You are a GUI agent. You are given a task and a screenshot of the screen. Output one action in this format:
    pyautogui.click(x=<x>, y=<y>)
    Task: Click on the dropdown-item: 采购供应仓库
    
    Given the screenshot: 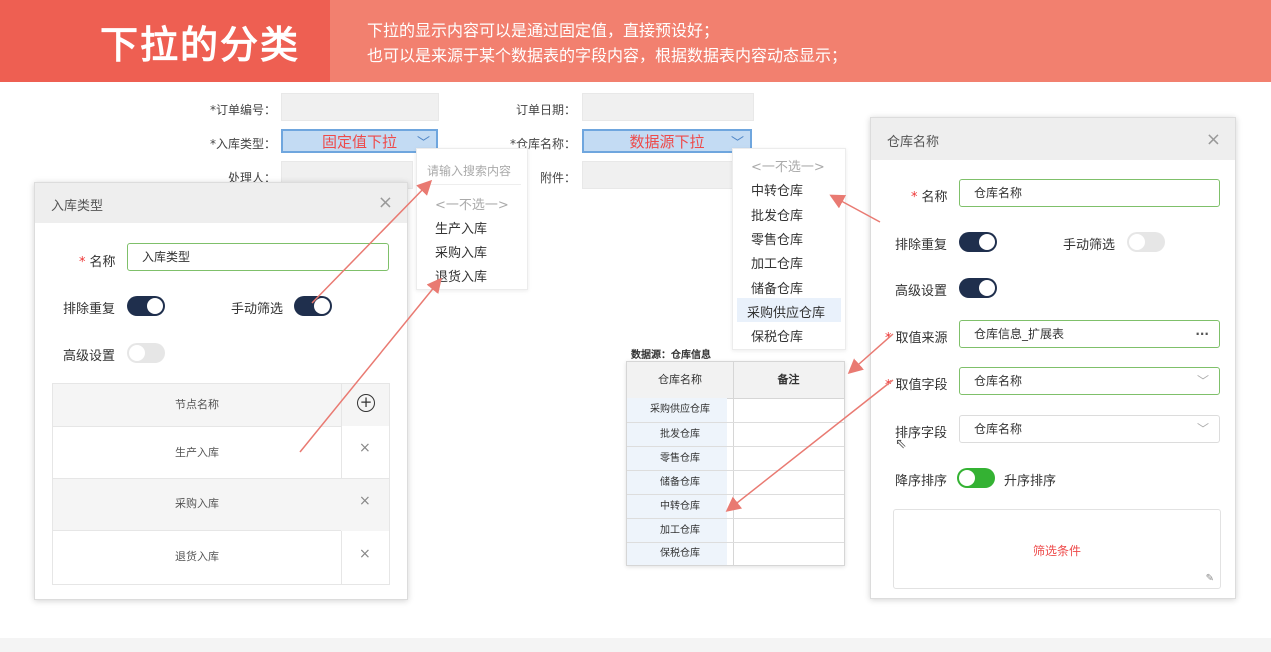 What is the action you would take?
    pyautogui.click(x=786, y=311)
    